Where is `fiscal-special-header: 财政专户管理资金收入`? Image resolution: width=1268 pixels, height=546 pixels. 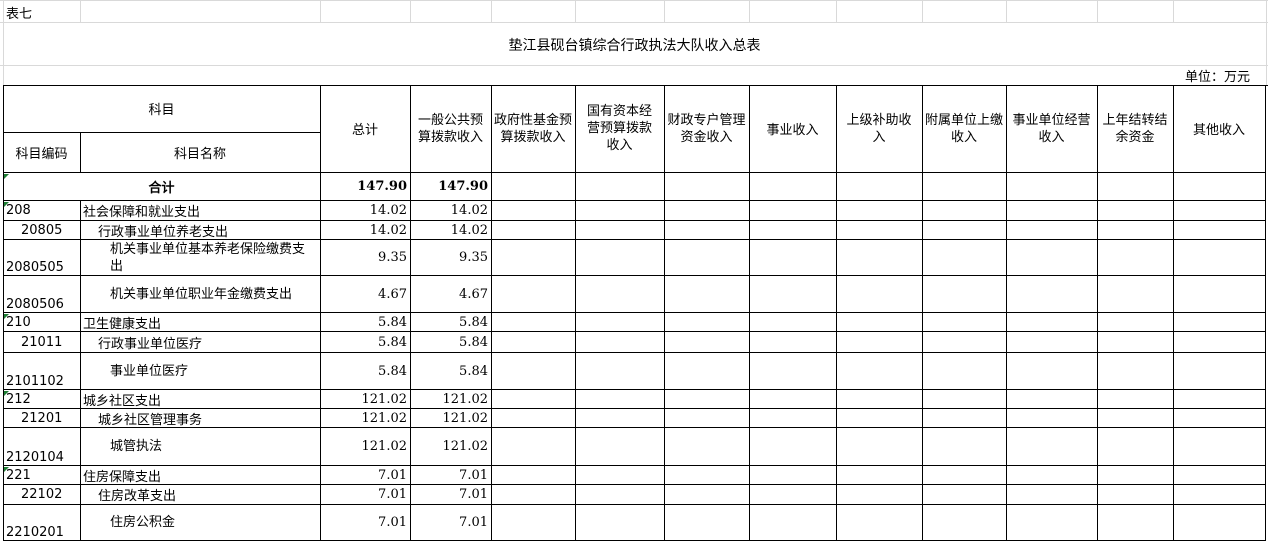 fiscal-special-header: 财政专户管理资金收入 is located at coordinates (707, 129).